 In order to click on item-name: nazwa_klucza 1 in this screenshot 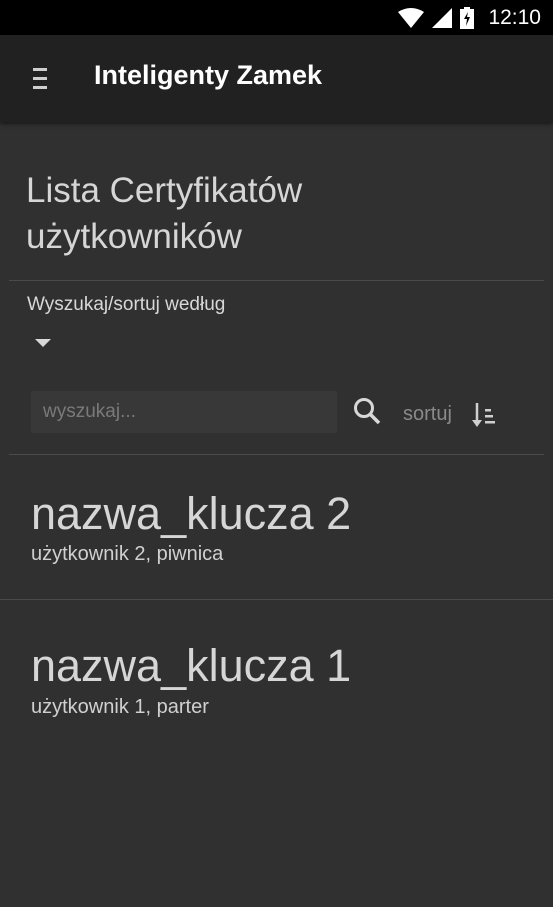, I will do `click(191, 665)`.